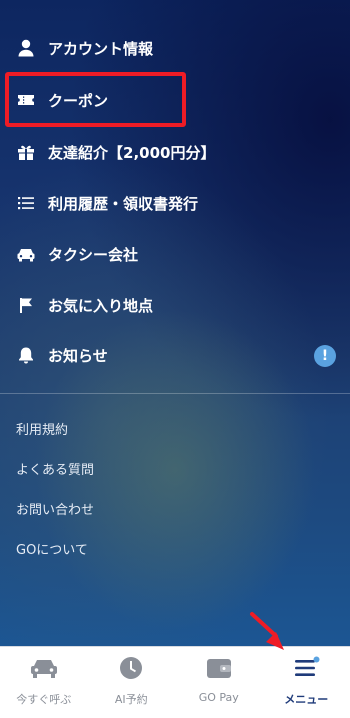  I want to click on link-about-go: GOについて, so click(52, 548).